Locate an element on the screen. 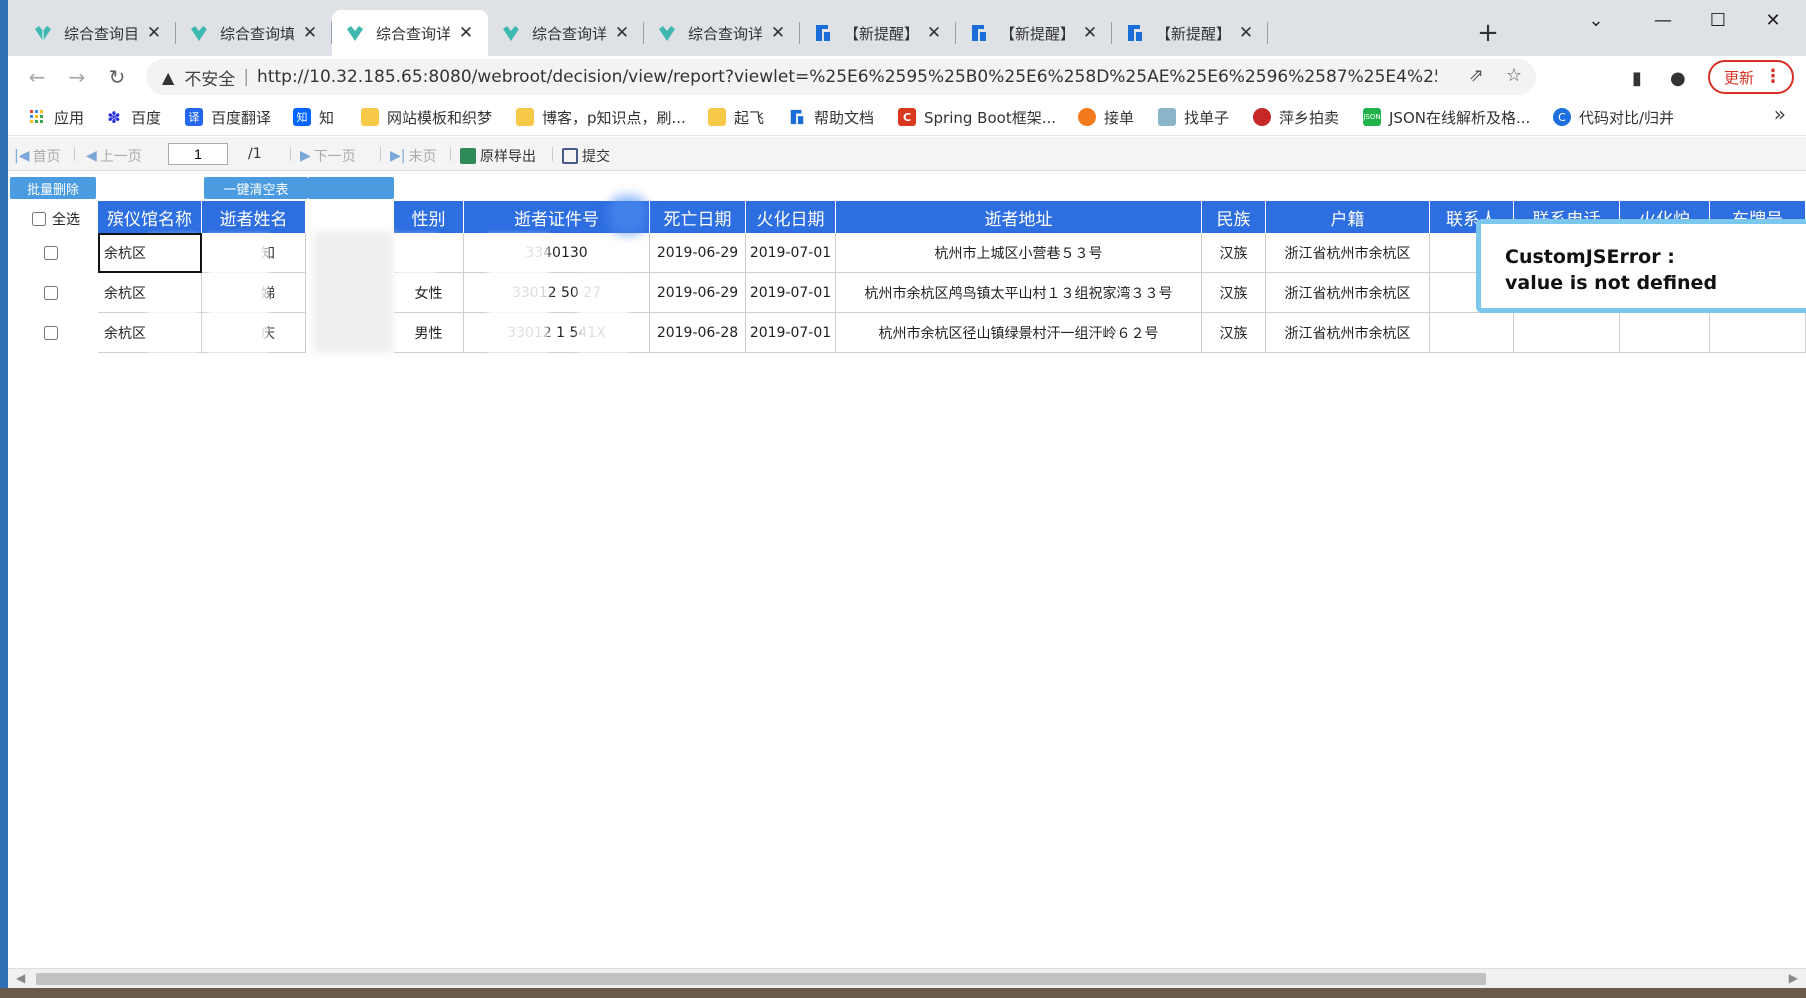 Image resolution: width=1806 pixels, height=998 pixels. cell-plate is located at coordinates (1758, 333).